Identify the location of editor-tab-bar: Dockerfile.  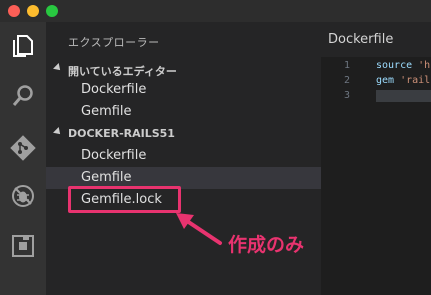
(376, 39).